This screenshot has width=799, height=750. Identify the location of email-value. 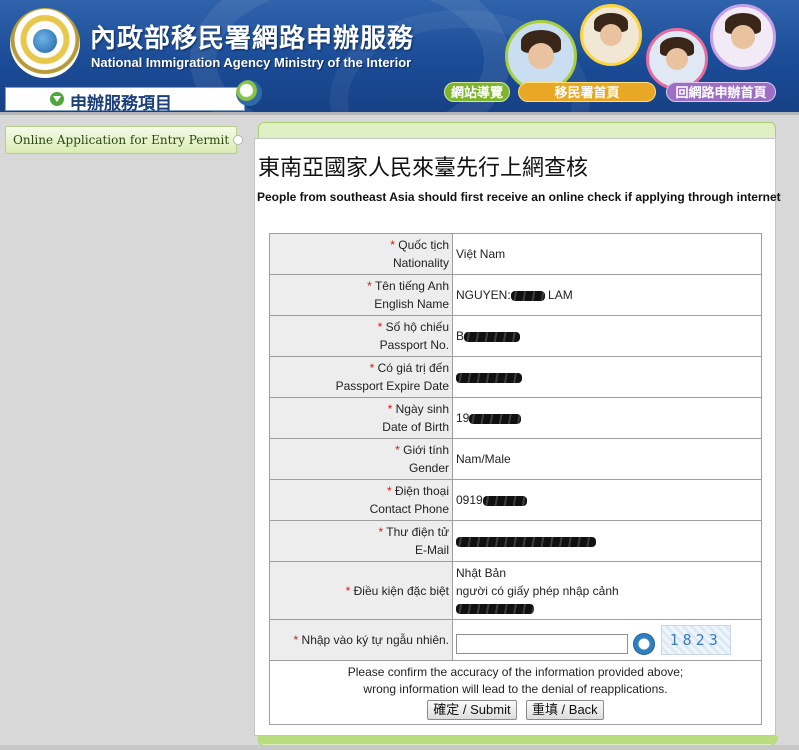
(607, 541).